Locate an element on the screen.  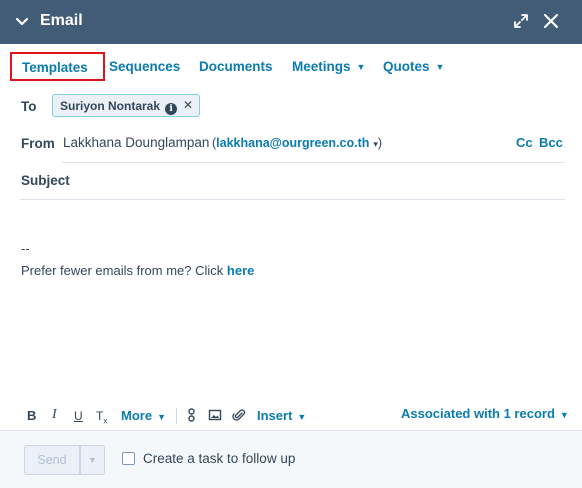
panel-title: Email is located at coordinates (61, 20).